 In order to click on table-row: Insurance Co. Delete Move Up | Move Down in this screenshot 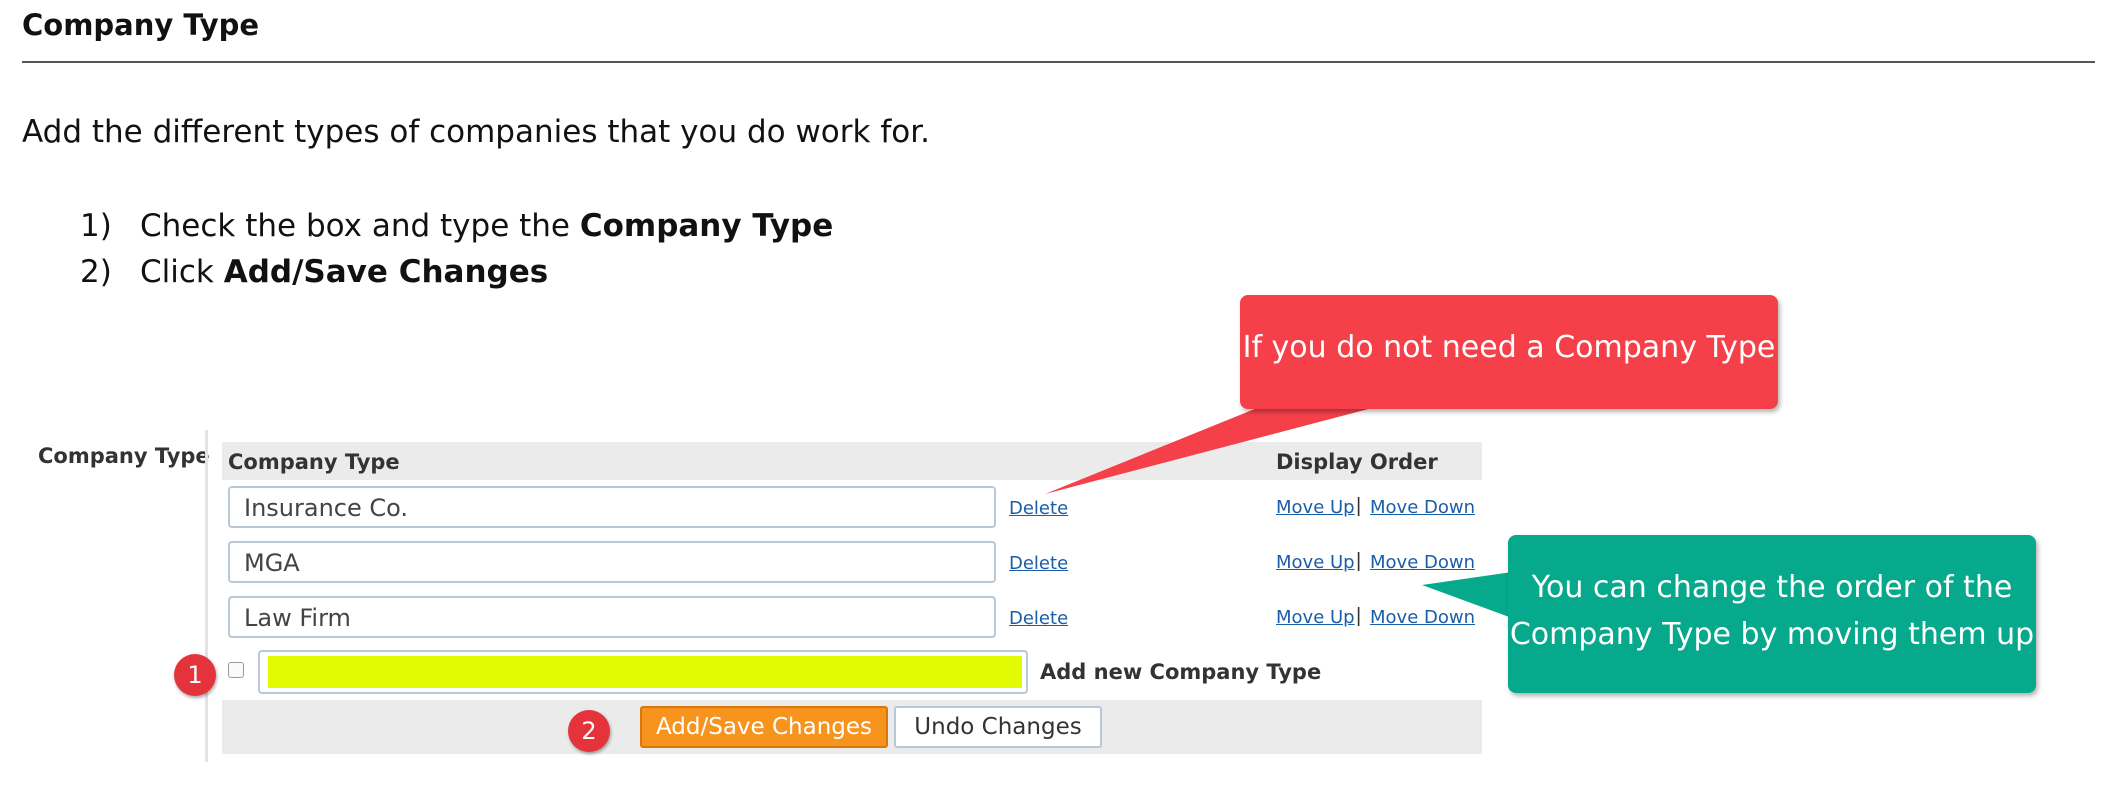, I will do `click(852, 509)`.